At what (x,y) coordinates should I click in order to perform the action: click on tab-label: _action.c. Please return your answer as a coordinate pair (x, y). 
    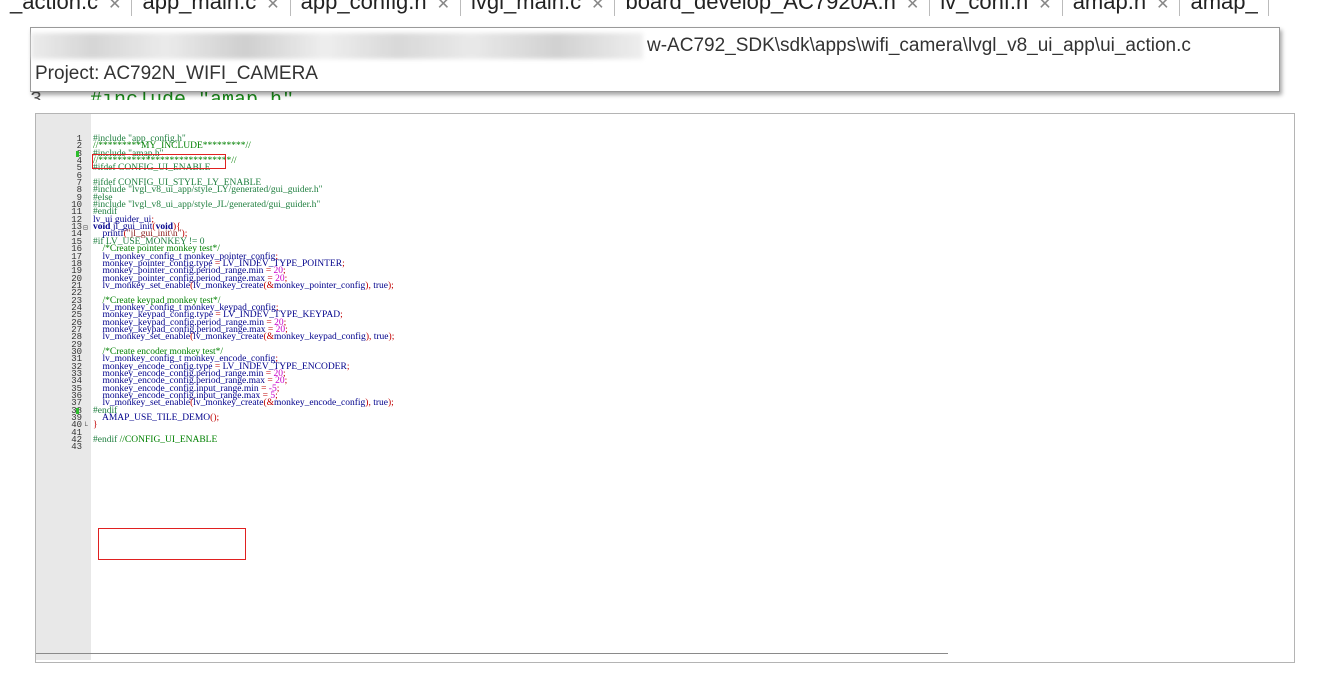
    Looking at the image, I should click on (54, 7).